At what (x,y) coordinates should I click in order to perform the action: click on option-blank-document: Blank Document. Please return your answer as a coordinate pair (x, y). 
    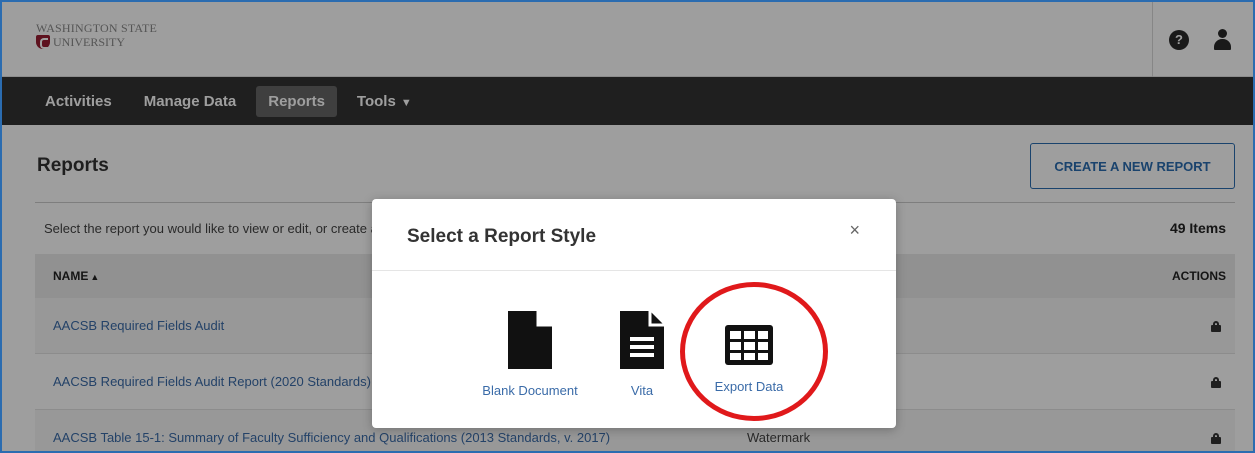
    Looking at the image, I should click on (530, 354).